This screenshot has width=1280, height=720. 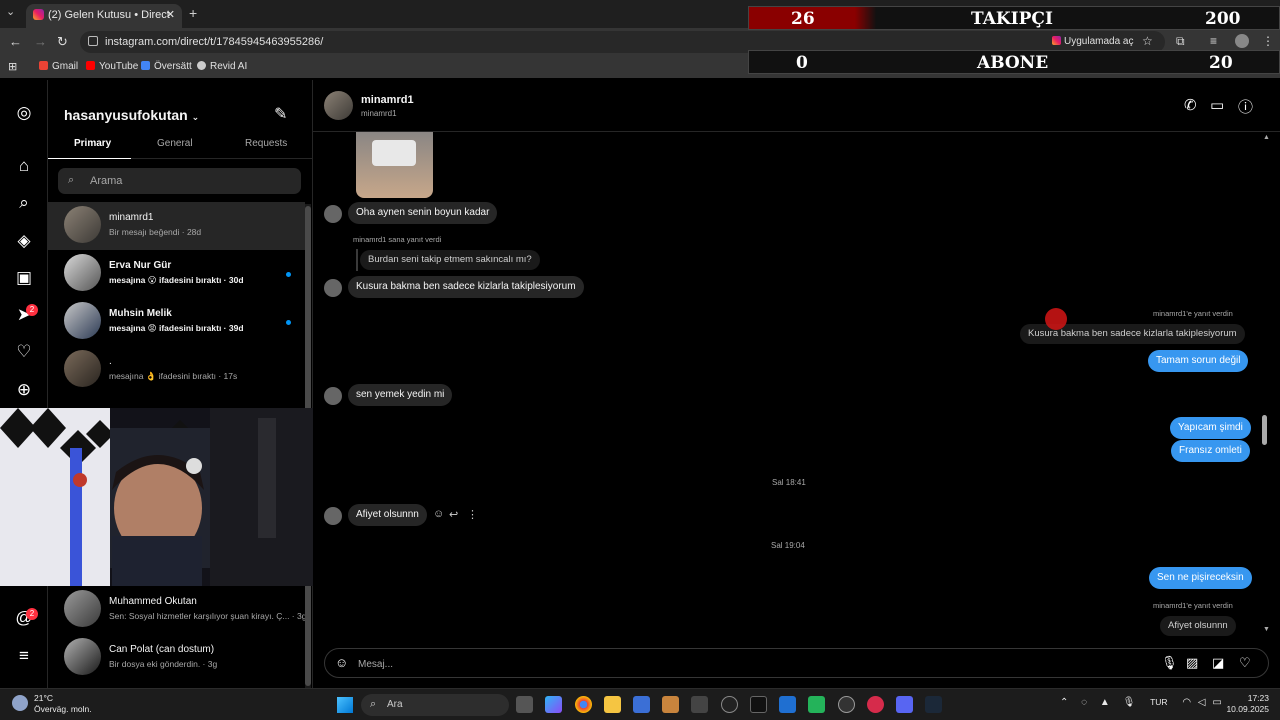 I want to click on tab-primary: Primary, so click(x=92, y=143).